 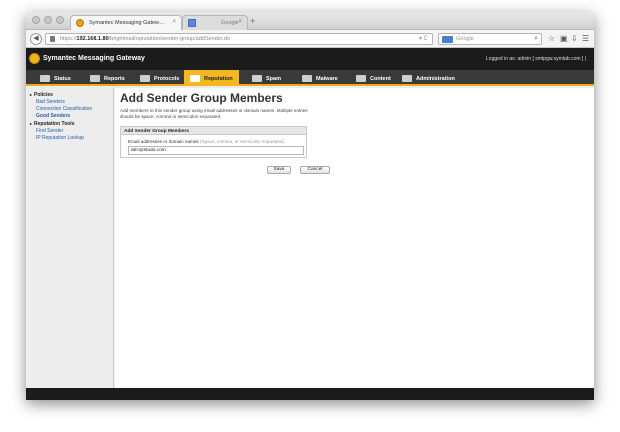 I want to click on sidebar-group-label: Policies, so click(x=43, y=95).